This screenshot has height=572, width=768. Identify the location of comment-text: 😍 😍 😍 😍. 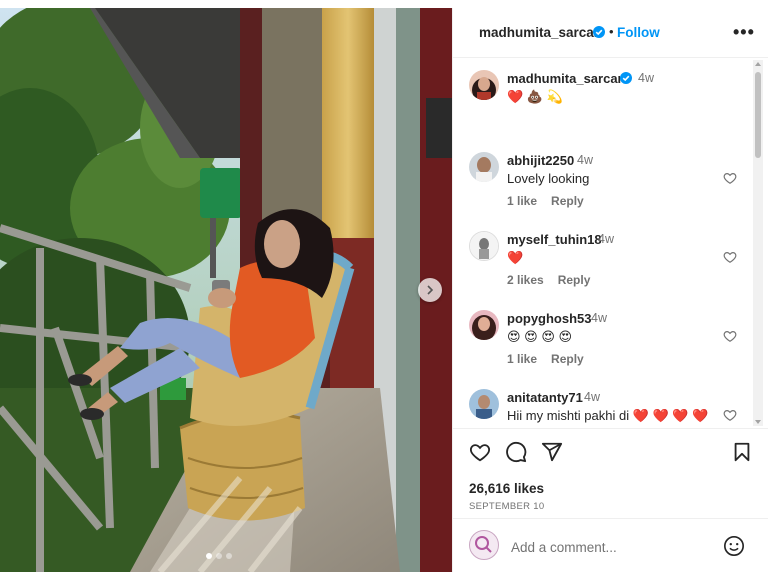
(540, 336).